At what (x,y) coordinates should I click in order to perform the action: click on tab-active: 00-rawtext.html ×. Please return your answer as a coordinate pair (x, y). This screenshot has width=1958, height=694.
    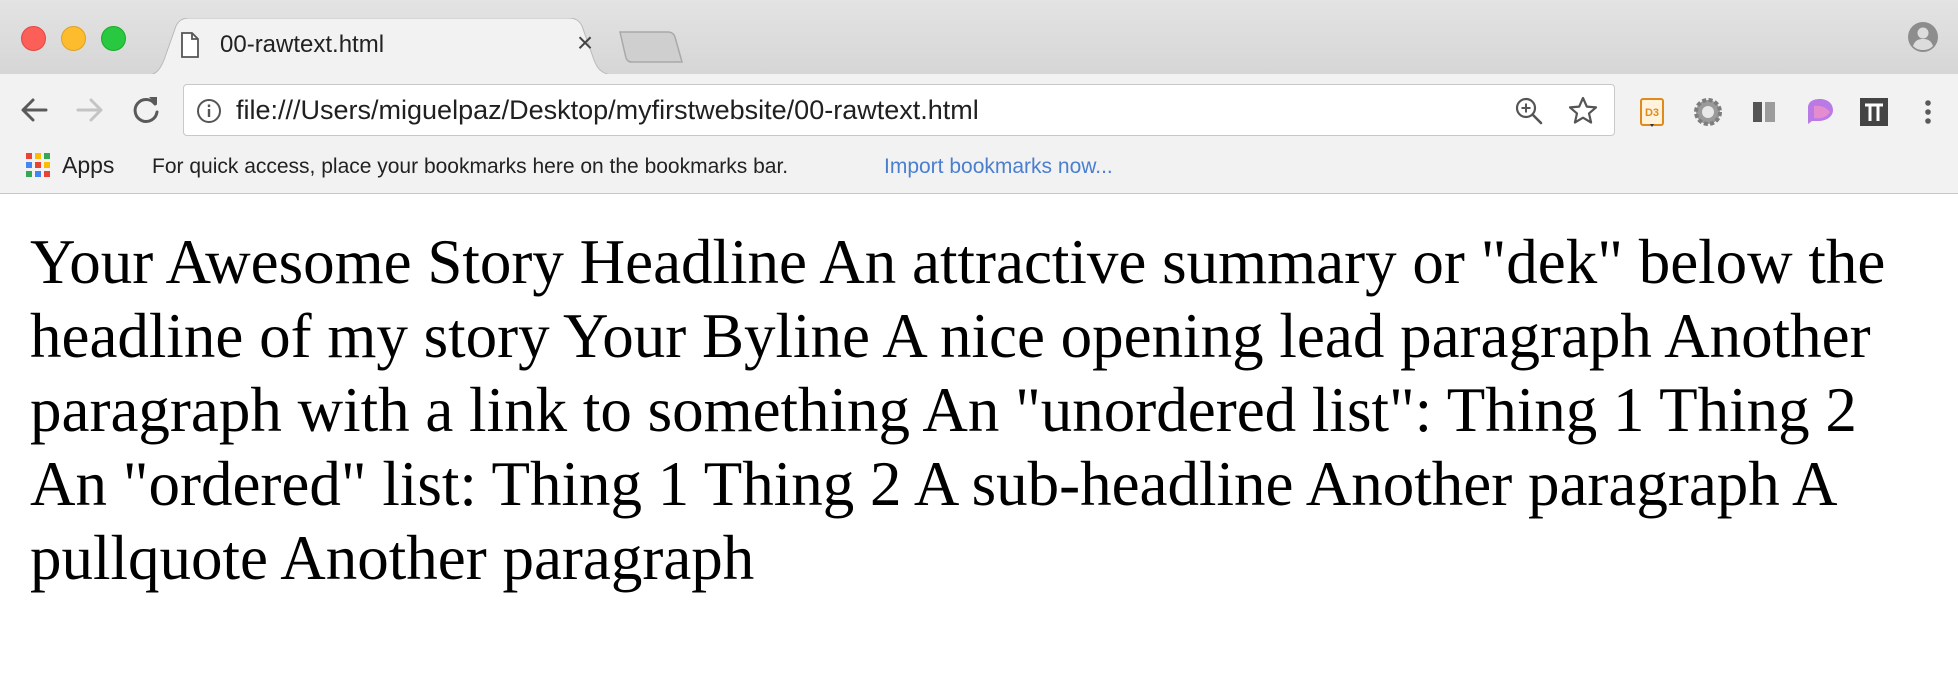
    Looking at the image, I should click on (383, 47).